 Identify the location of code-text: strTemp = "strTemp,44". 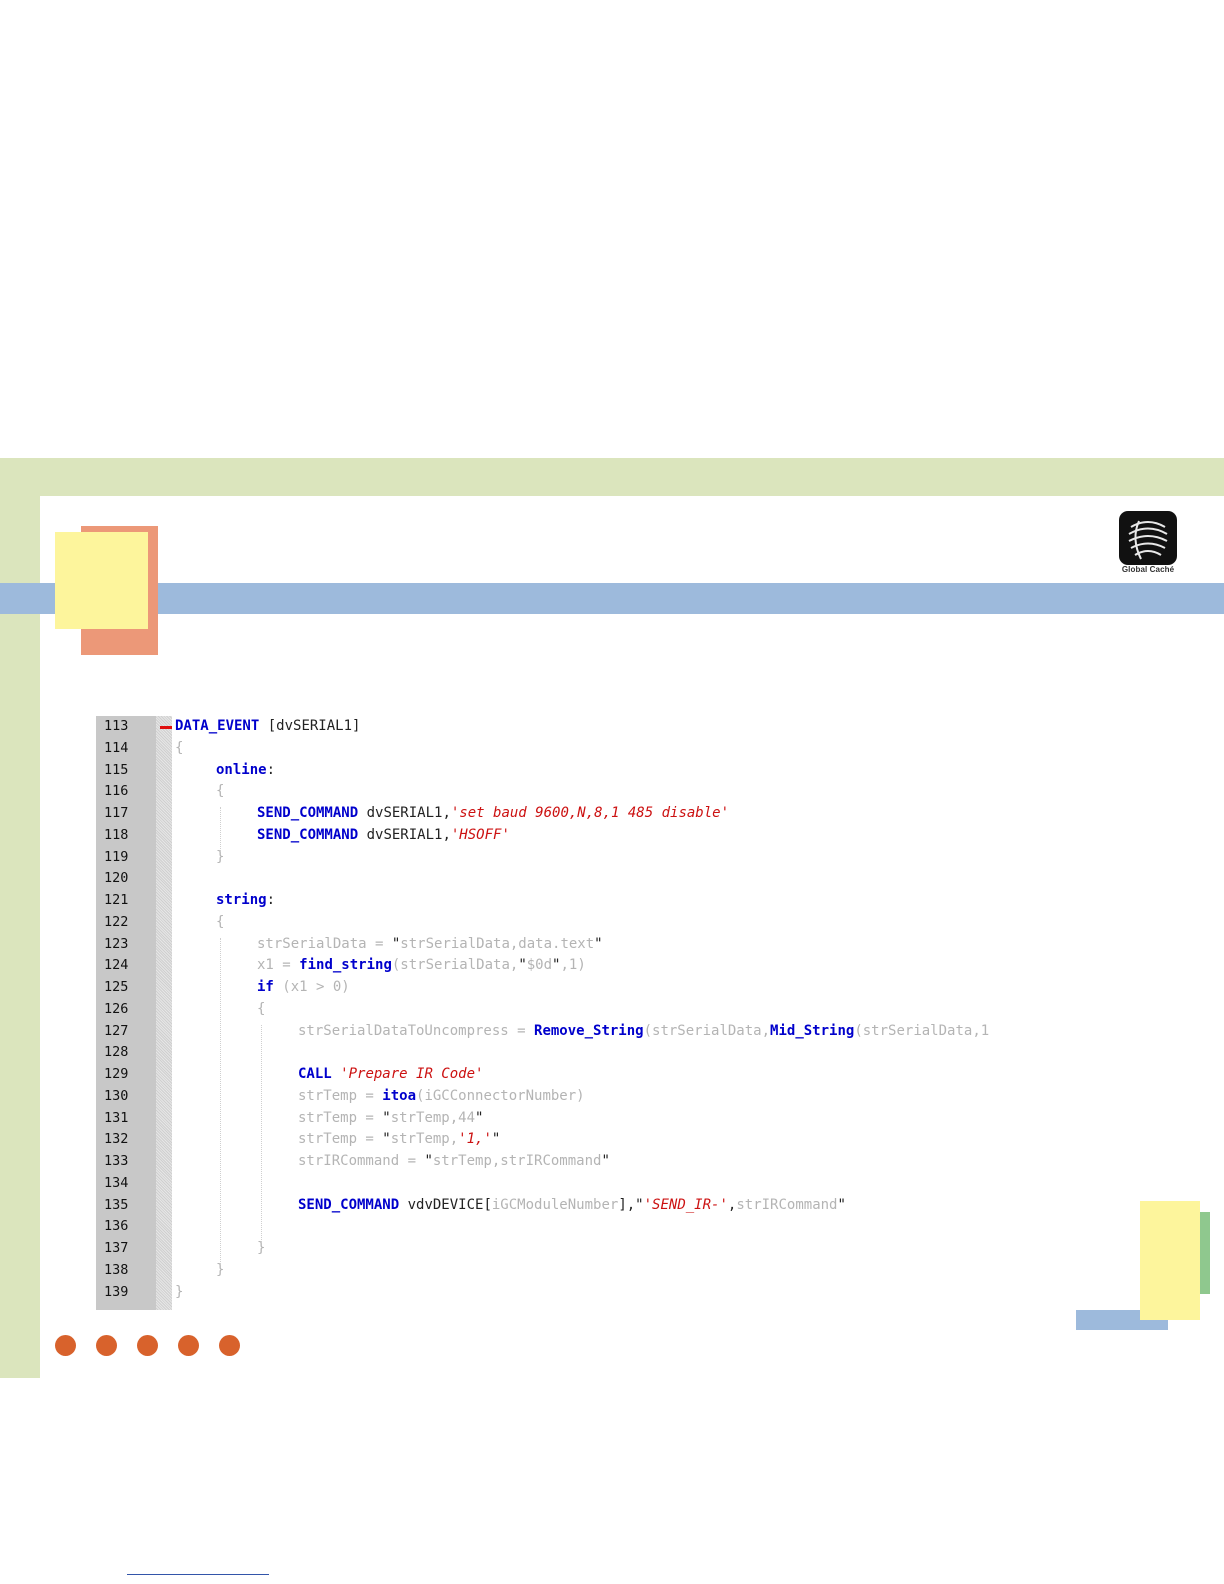
(390, 1119).